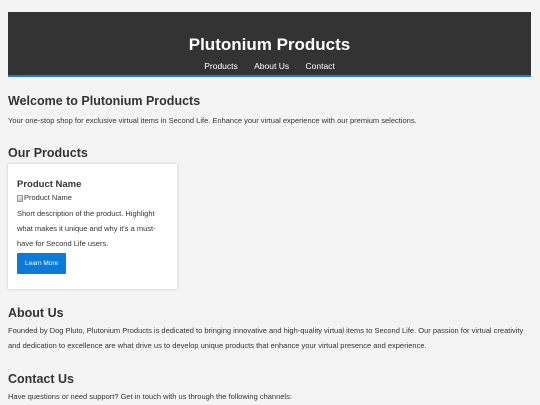  I want to click on main-nav: Products About Us Contact, so click(269, 66).